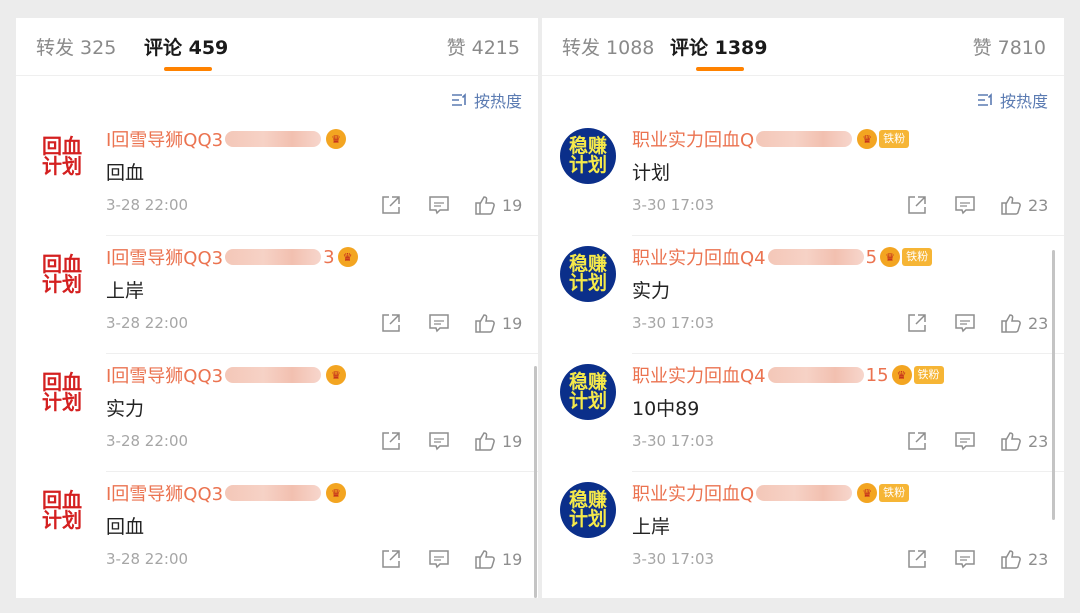  I want to click on comment-item: 稳赚 计划 职业实力回血Q ♛ 铁粉 上岸 3-30 17:03 23, so click(803, 531).